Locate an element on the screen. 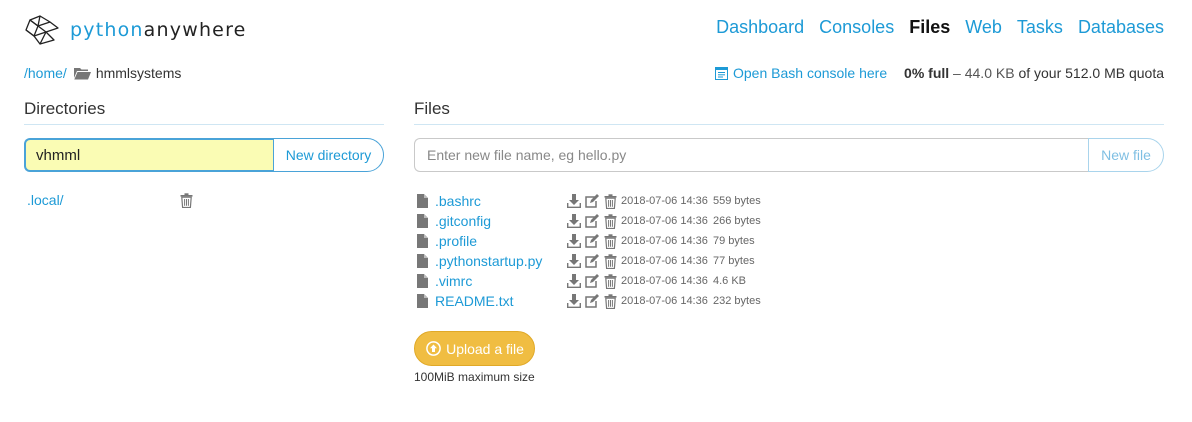  file-size: 232 bytes is located at coordinates (737, 301).